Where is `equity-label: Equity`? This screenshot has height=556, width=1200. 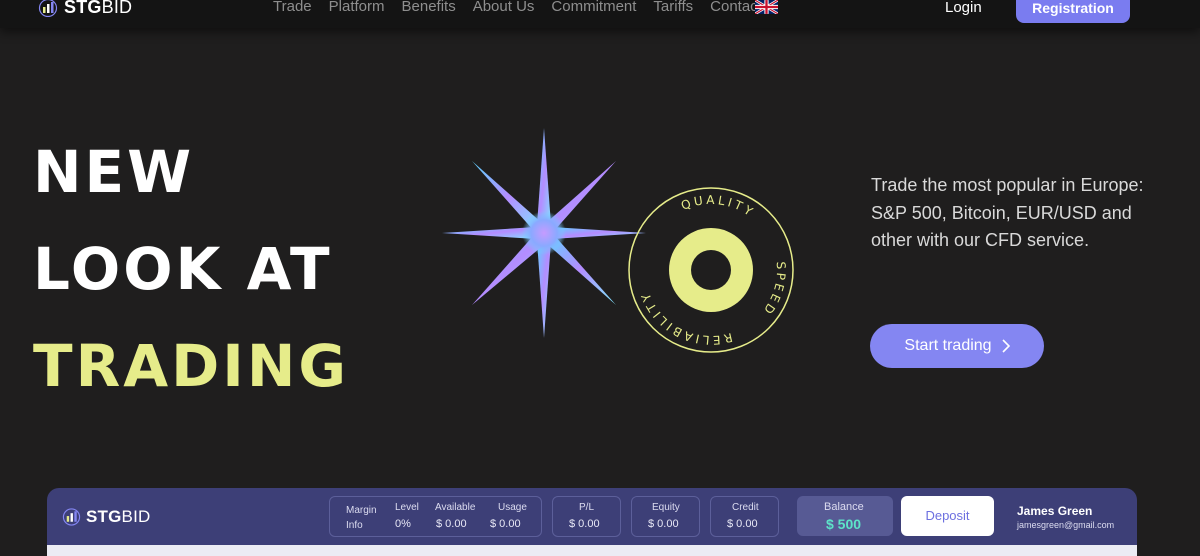
equity-label: Equity is located at coordinates (666, 507).